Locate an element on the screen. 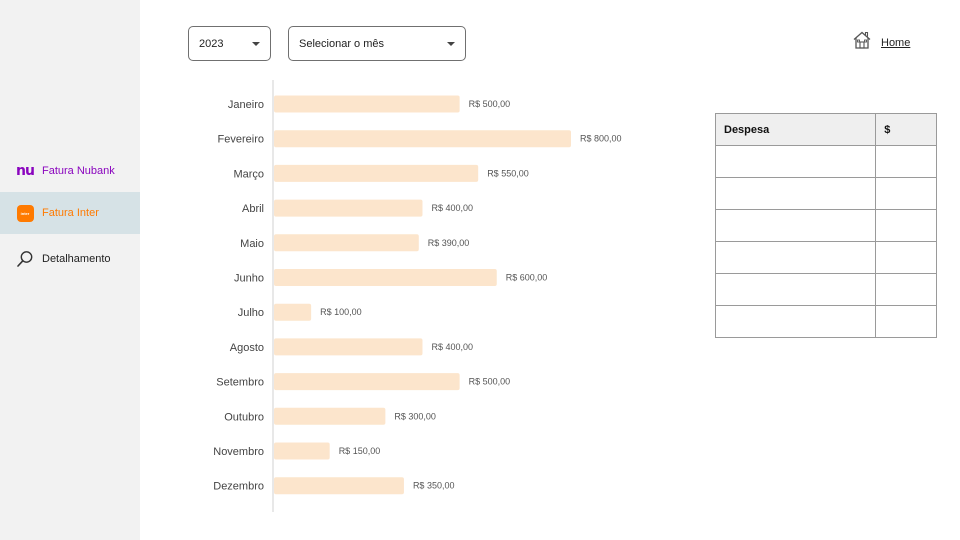 This screenshot has height=540, width=960. house-icon is located at coordinates (862, 42).